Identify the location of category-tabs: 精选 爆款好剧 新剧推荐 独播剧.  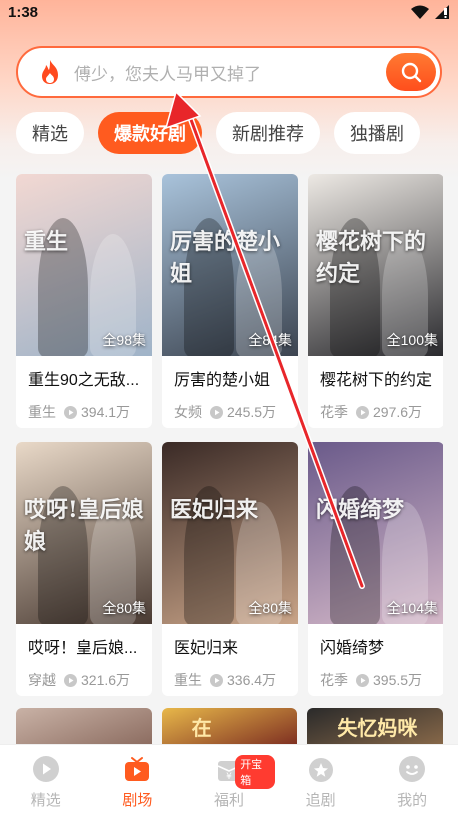
(237, 133).